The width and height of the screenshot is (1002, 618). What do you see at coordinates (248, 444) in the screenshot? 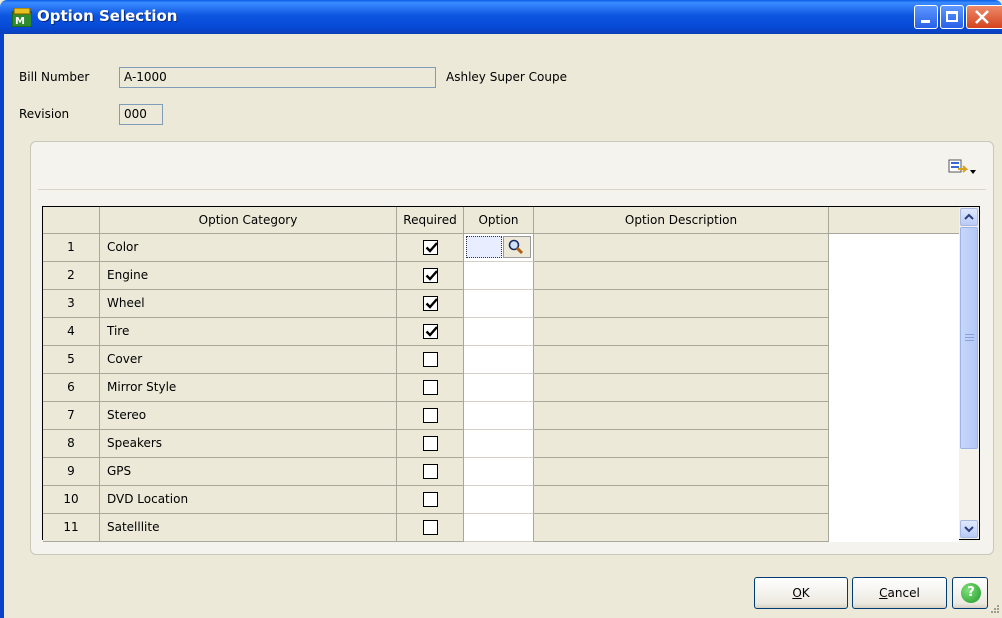
I see `option-category-cell: Speakers` at bounding box center [248, 444].